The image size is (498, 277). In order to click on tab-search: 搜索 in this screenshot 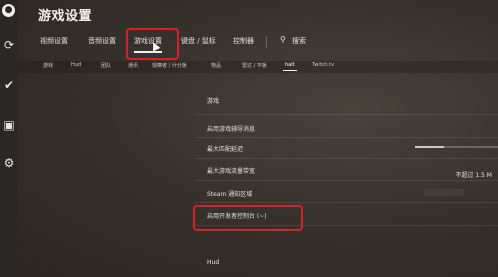, I will do `click(299, 41)`.